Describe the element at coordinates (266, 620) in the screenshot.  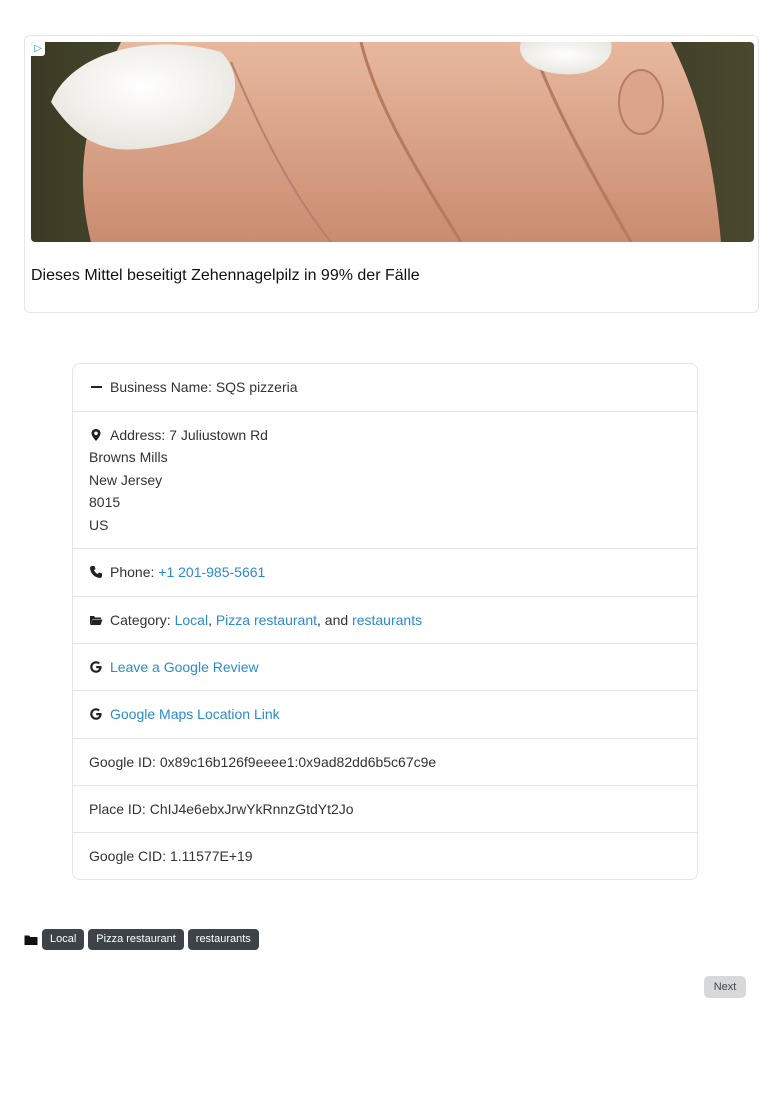
I see `category-link-pizza-restaurant: Pizza restaurant` at that location.